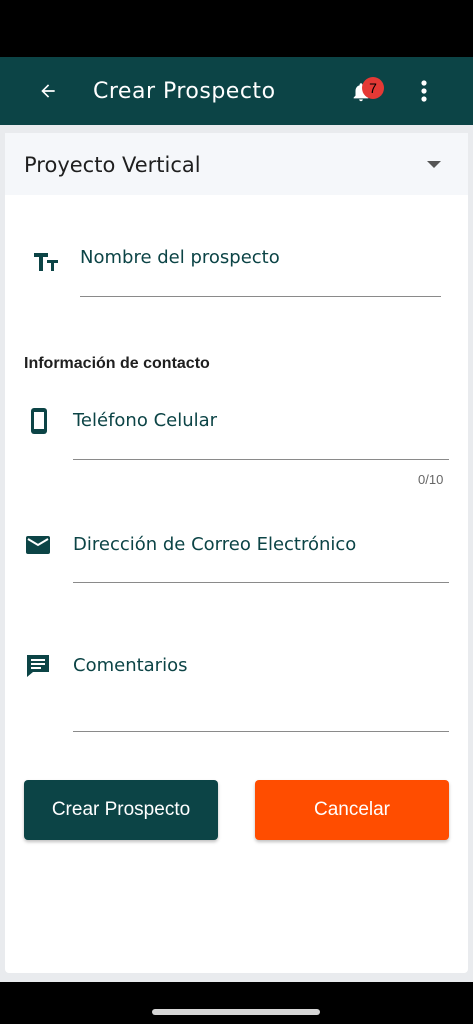  What do you see at coordinates (46, 262) in the screenshot?
I see `text-fields-icon` at bounding box center [46, 262].